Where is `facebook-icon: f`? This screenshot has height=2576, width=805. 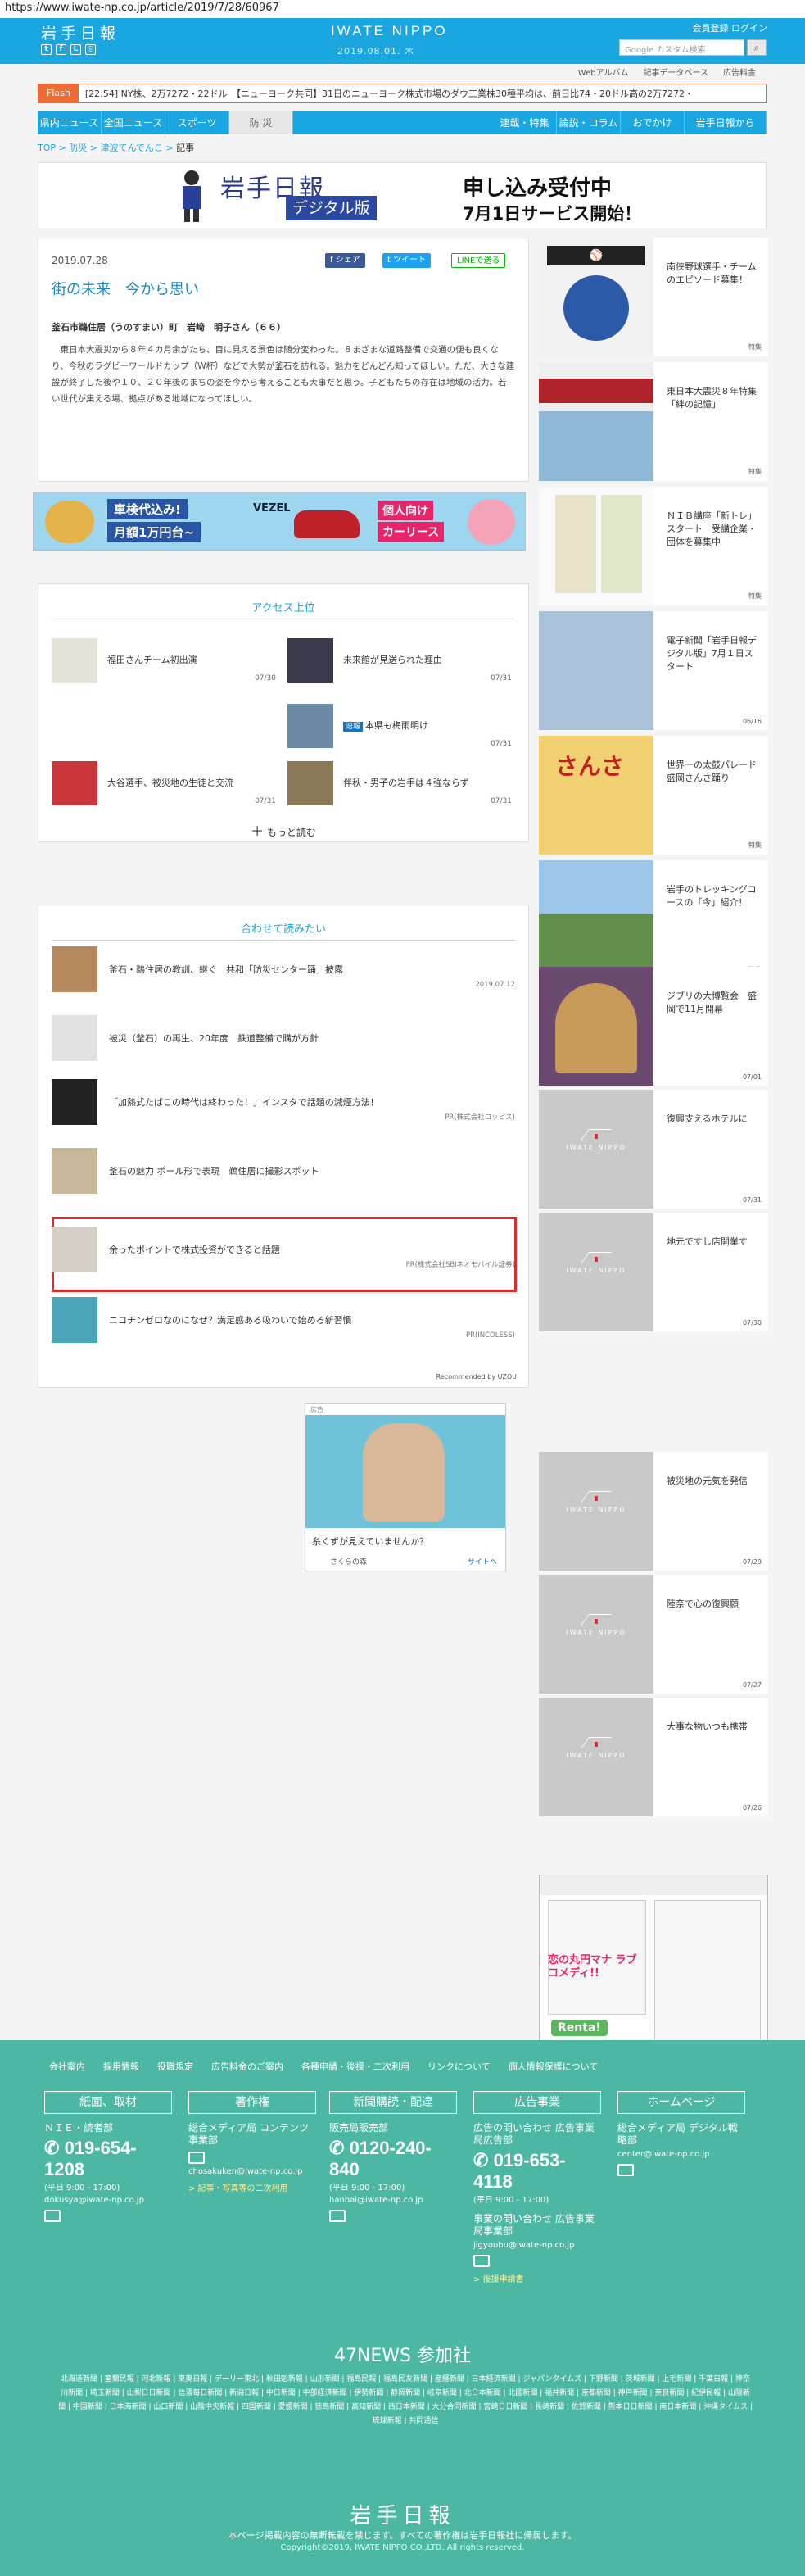
facebook-icon: f is located at coordinates (61, 49).